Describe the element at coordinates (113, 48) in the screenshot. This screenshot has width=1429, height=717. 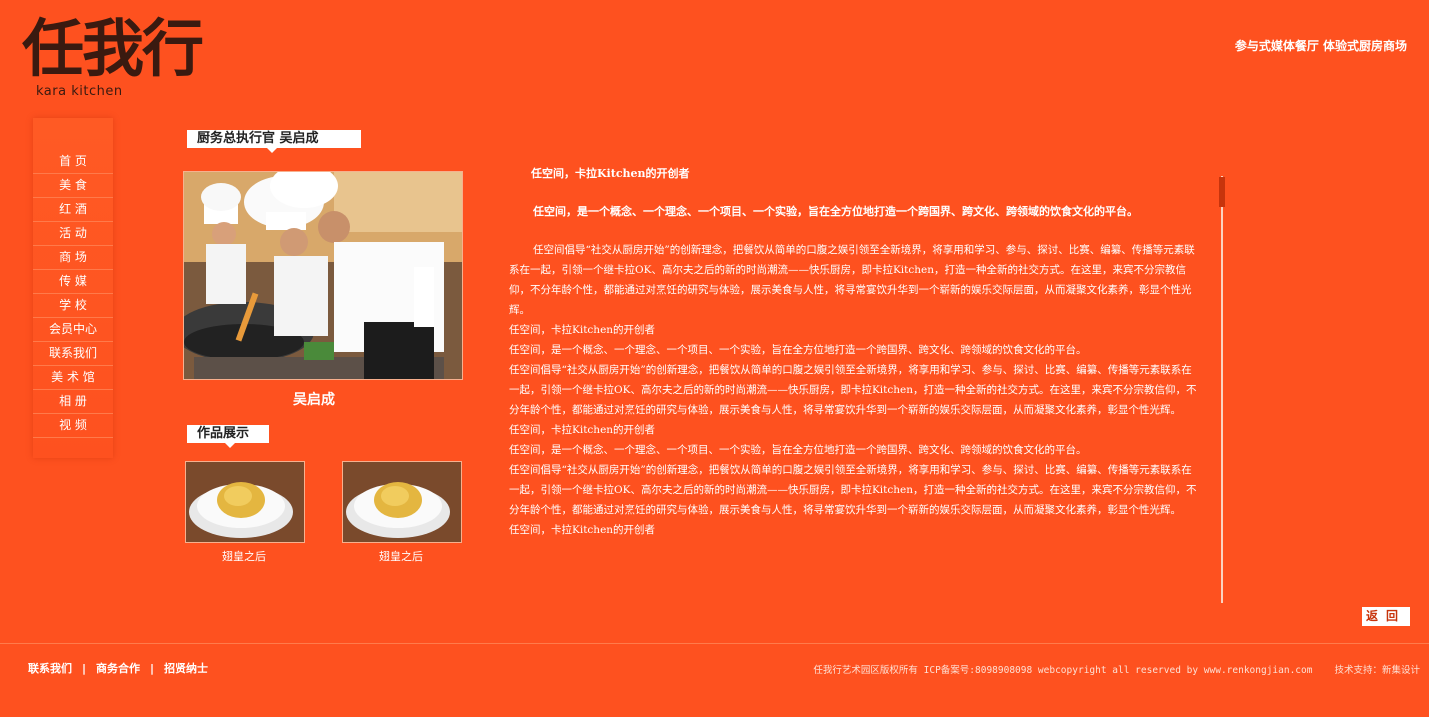
I see `logo-chinese-text: 任我行` at that location.